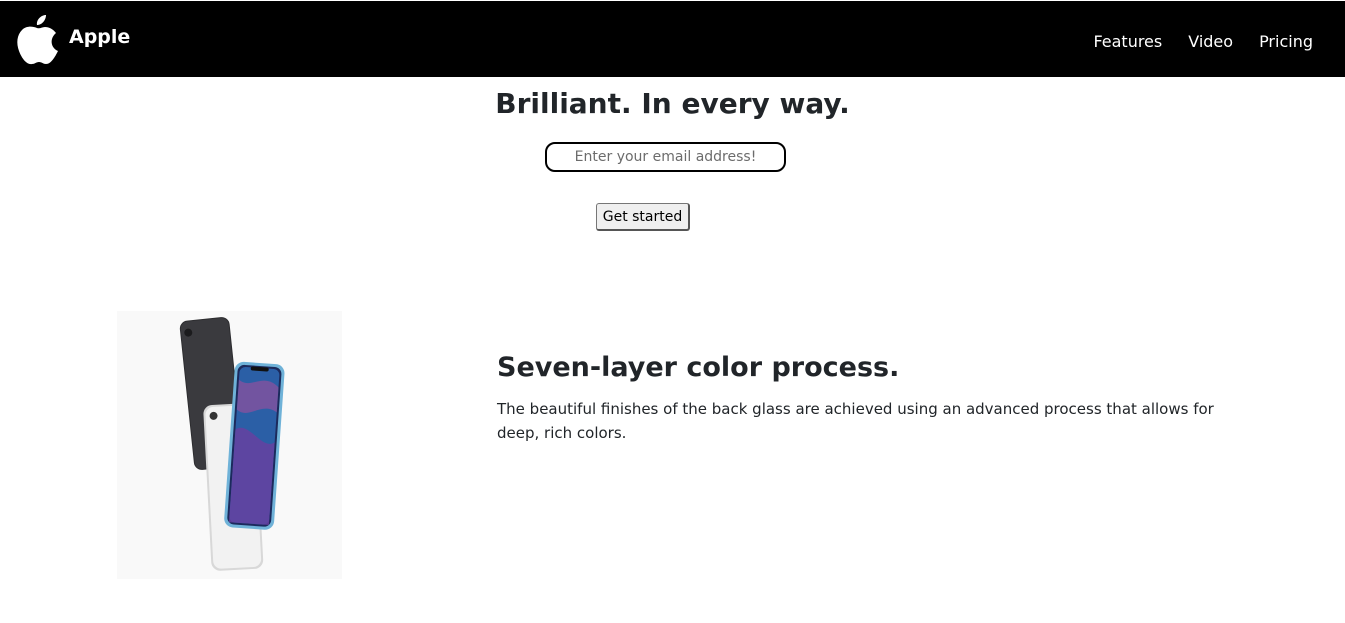 The height and width of the screenshot is (623, 1345). Describe the element at coordinates (698, 367) in the screenshot. I see `feature-title: Seven-layer color process.` at that location.